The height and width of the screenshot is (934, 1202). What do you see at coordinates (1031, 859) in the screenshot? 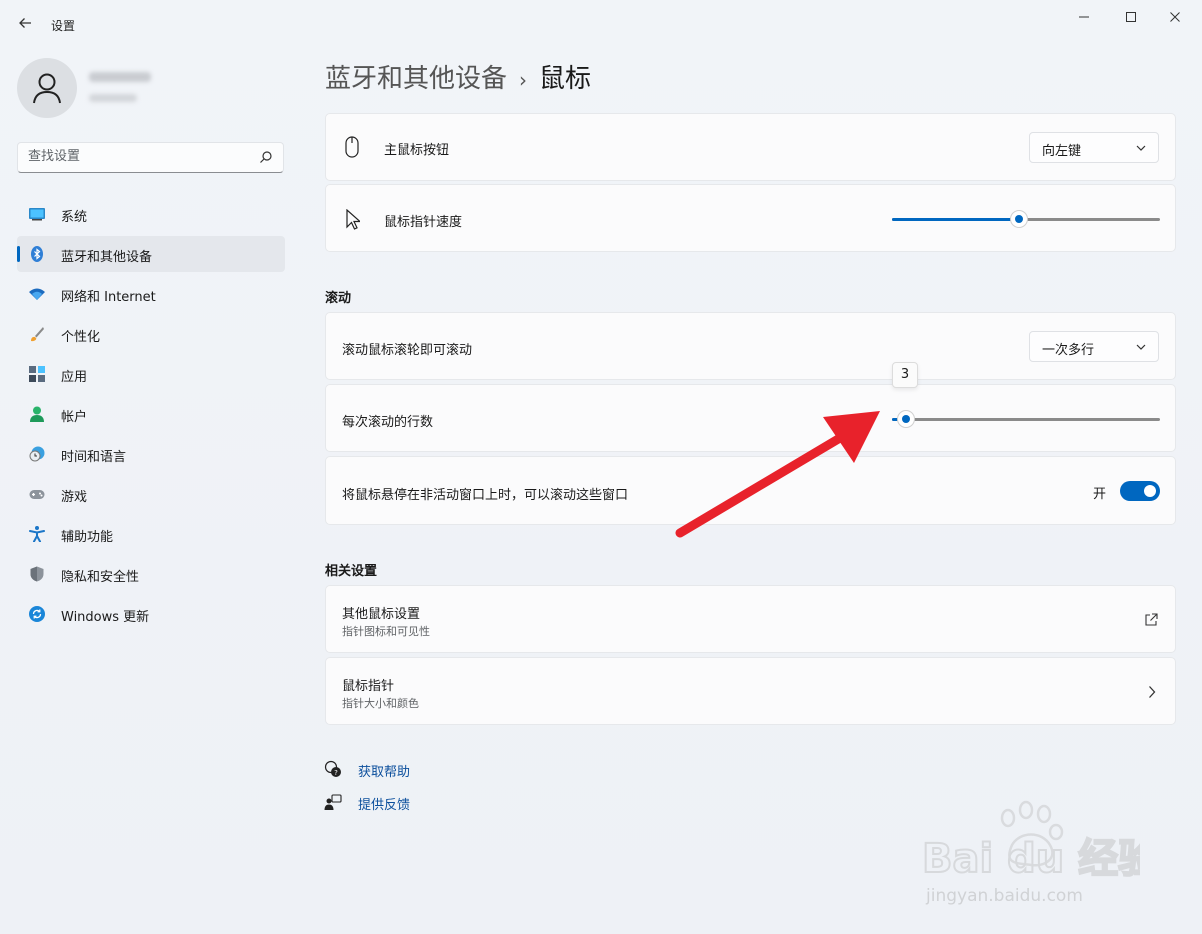
I see `watermark-brand: Bai du 经验` at bounding box center [1031, 859].